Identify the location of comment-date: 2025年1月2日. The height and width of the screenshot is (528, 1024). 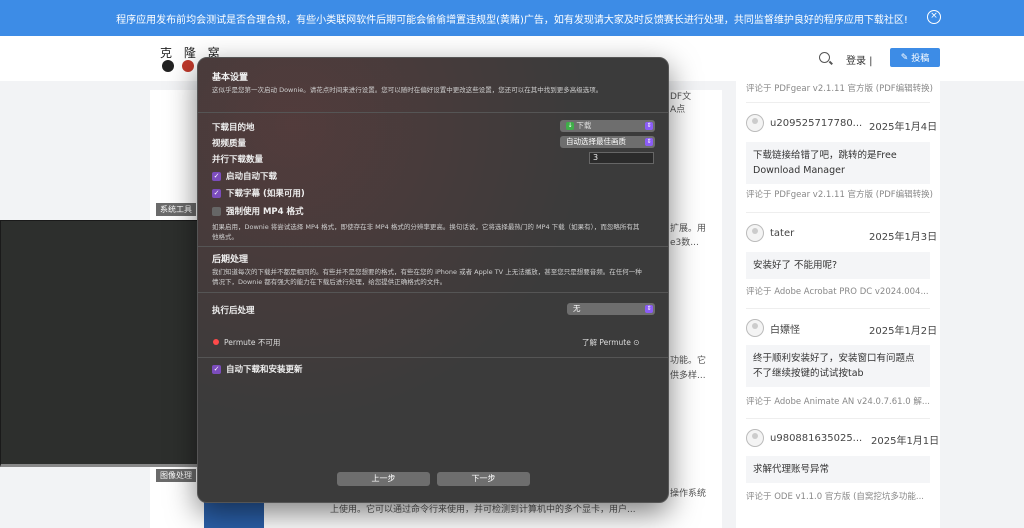
(903, 331).